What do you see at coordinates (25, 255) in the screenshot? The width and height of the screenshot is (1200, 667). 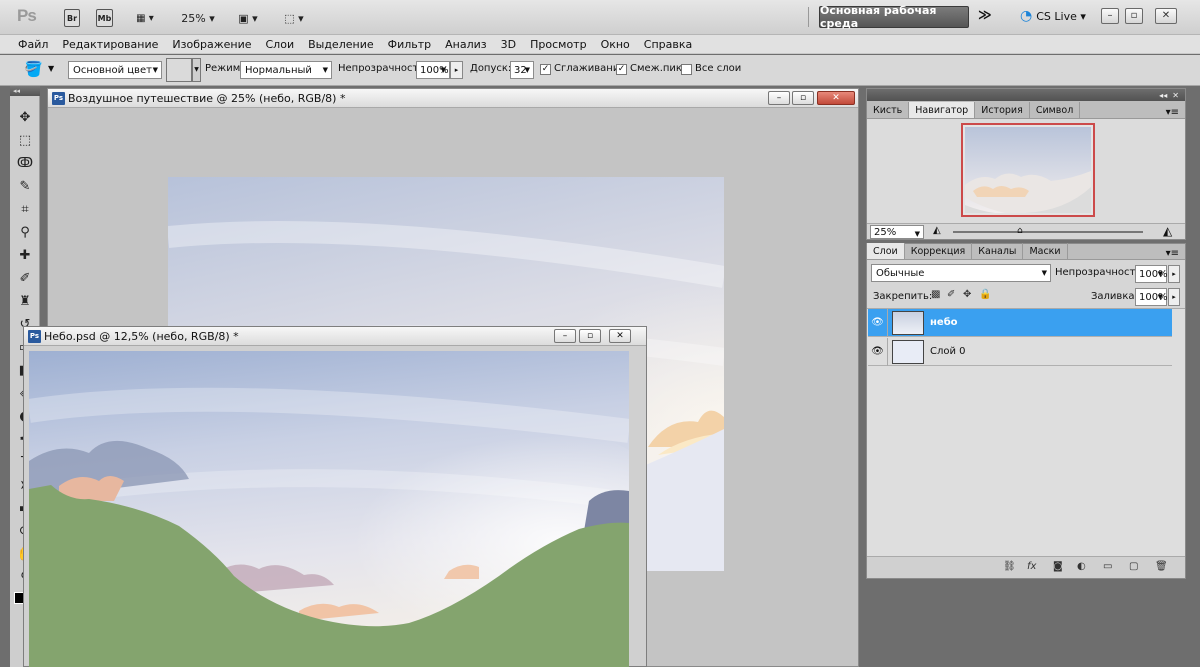 I see `healing-brush-tool-icon: ✚` at bounding box center [25, 255].